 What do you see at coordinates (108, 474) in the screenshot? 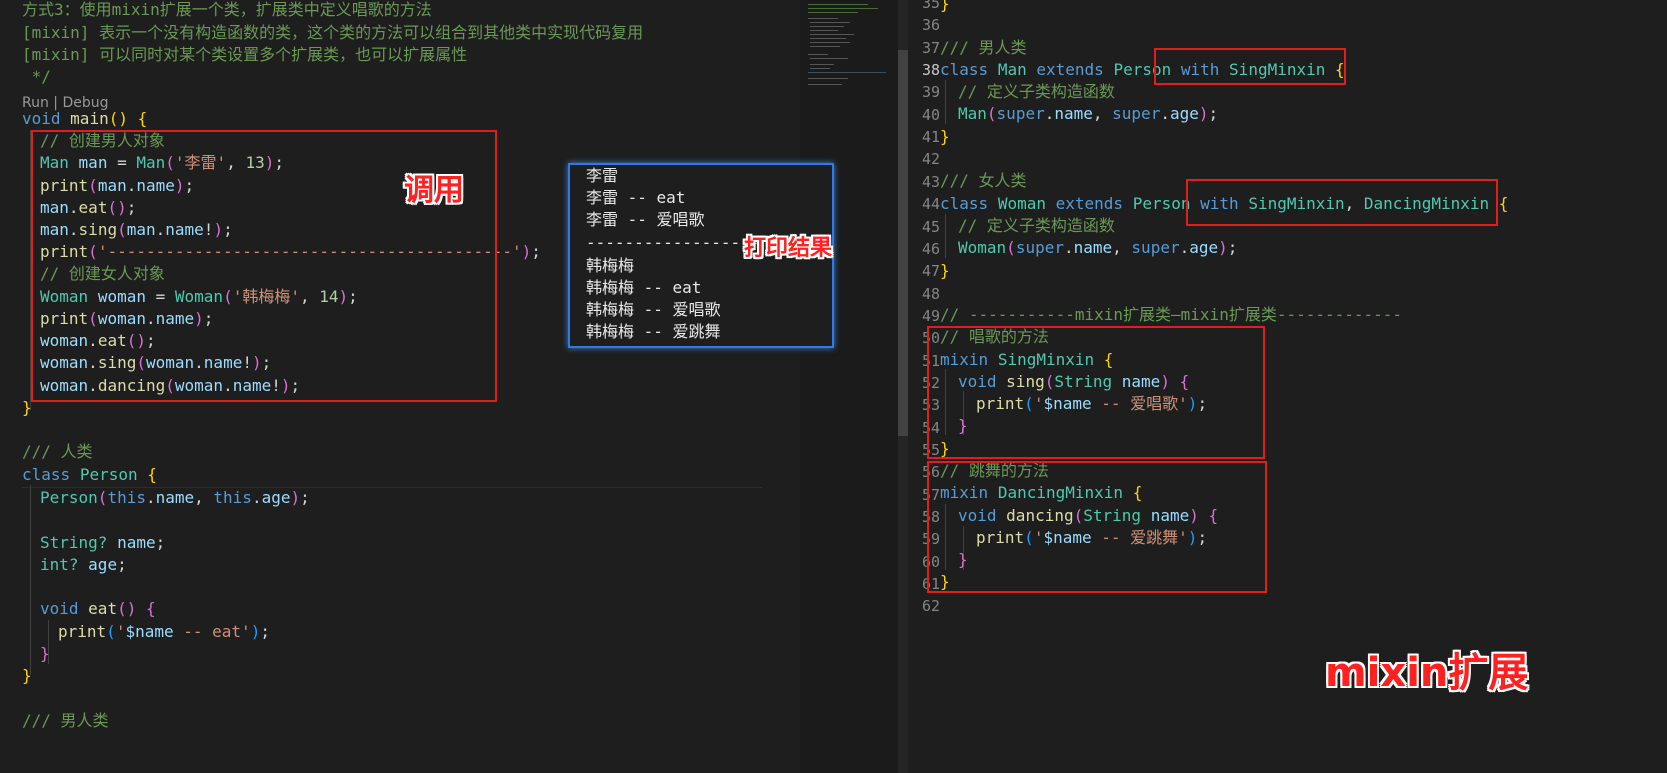
I see `class-name: Person` at bounding box center [108, 474].